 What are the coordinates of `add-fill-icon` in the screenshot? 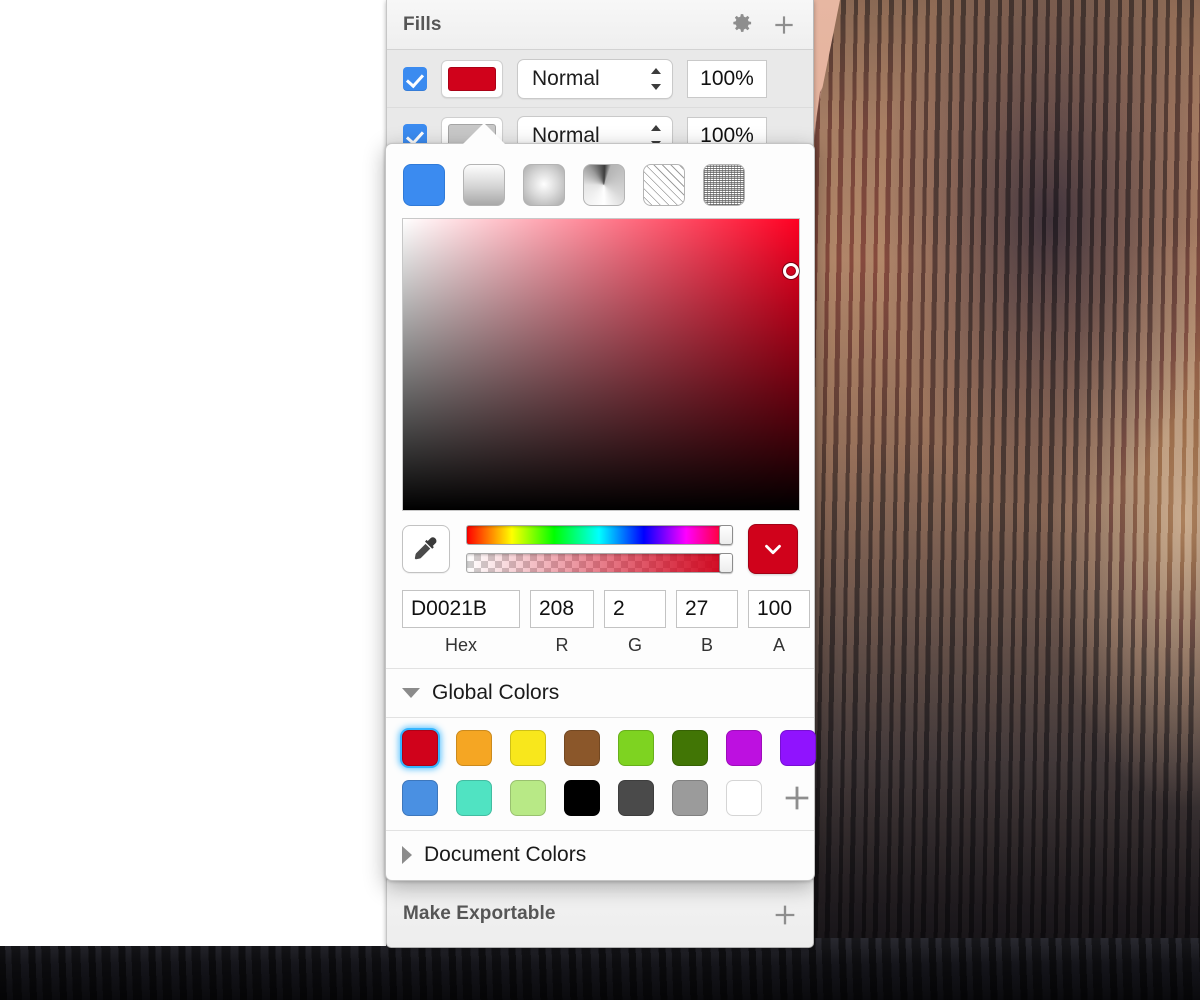 It's located at (784, 25).